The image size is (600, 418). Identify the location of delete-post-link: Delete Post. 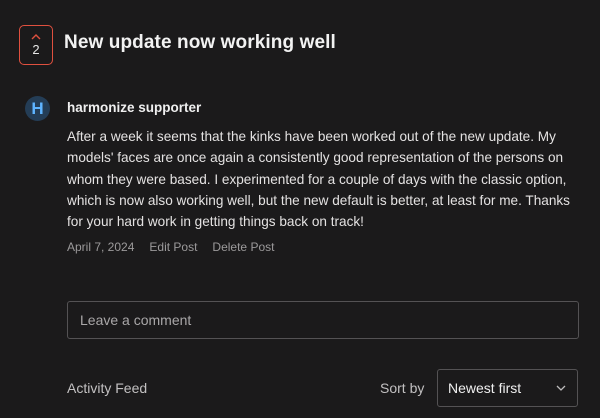
(243, 247).